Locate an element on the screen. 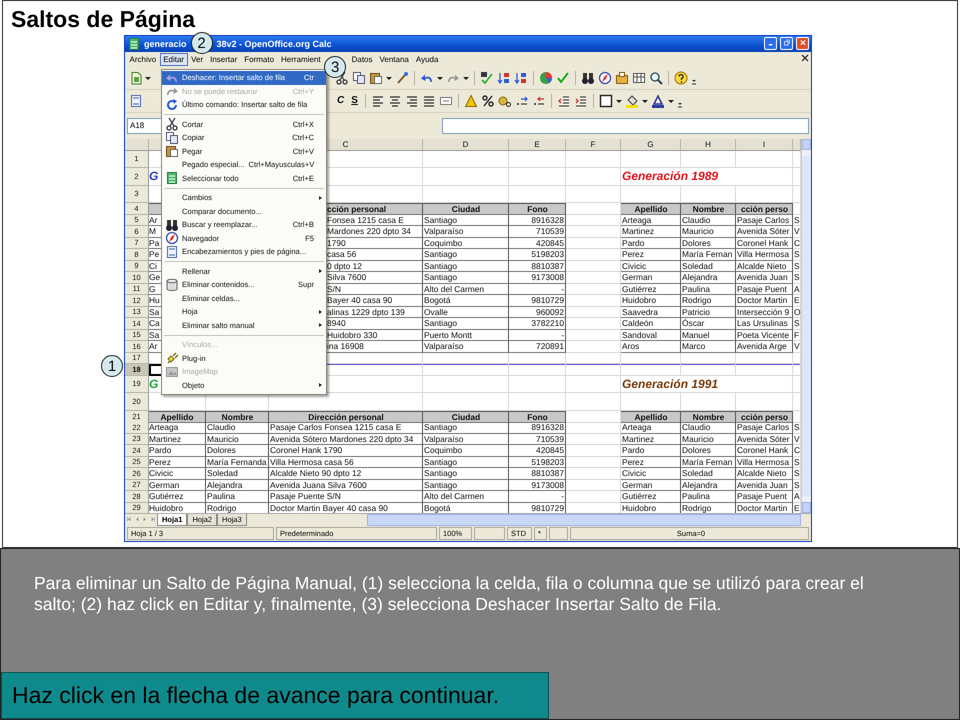 This screenshot has width=960, height=720. gallery-icon is located at coordinates (622, 78).